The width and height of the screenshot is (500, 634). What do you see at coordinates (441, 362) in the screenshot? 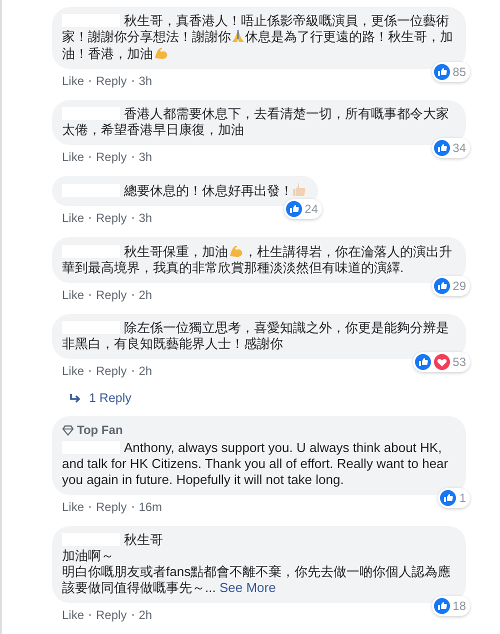
I see `reaction-badge: 53` at bounding box center [441, 362].